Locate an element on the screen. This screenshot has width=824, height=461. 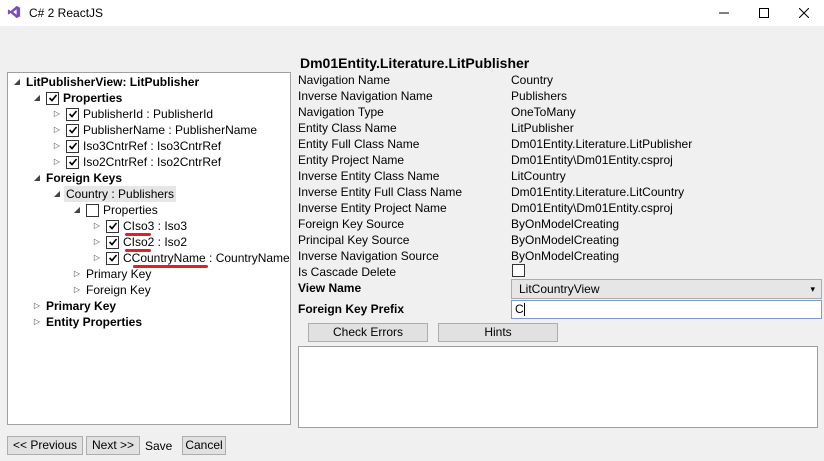
tree-node-label: PublisherName is located at coordinates (170, 130).